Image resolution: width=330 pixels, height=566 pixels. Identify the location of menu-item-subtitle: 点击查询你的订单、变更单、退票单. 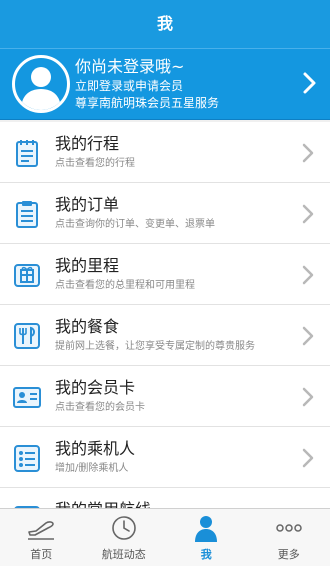
(135, 224).